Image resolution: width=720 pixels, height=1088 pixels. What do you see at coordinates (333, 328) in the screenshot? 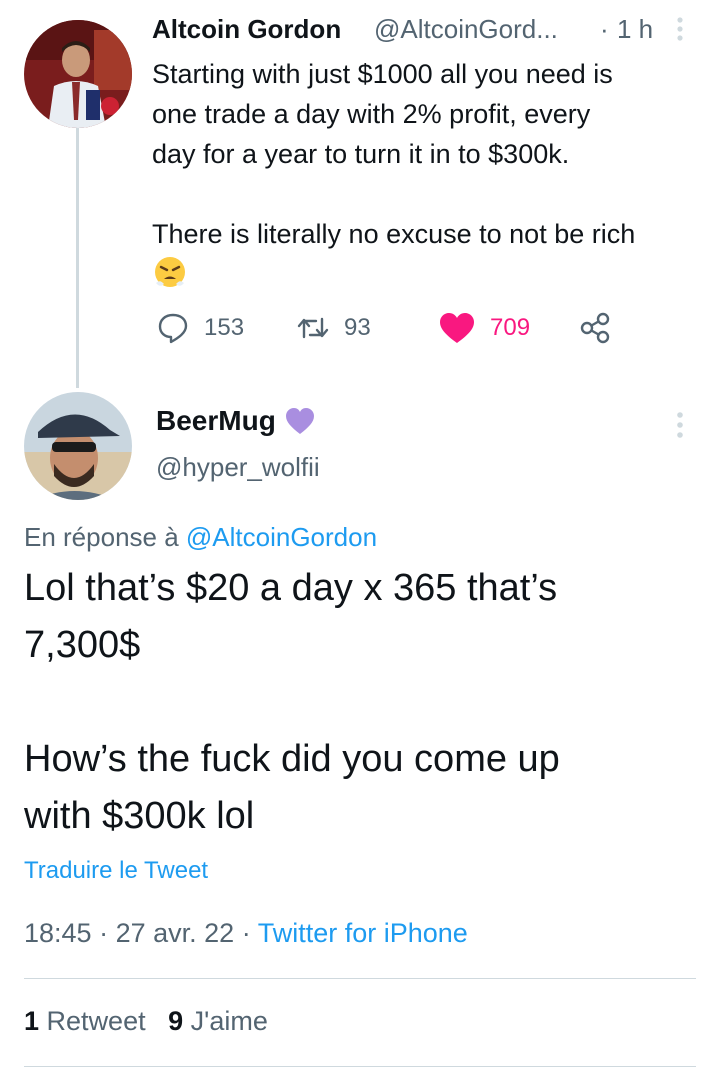
I see `retweet-button: 93` at bounding box center [333, 328].